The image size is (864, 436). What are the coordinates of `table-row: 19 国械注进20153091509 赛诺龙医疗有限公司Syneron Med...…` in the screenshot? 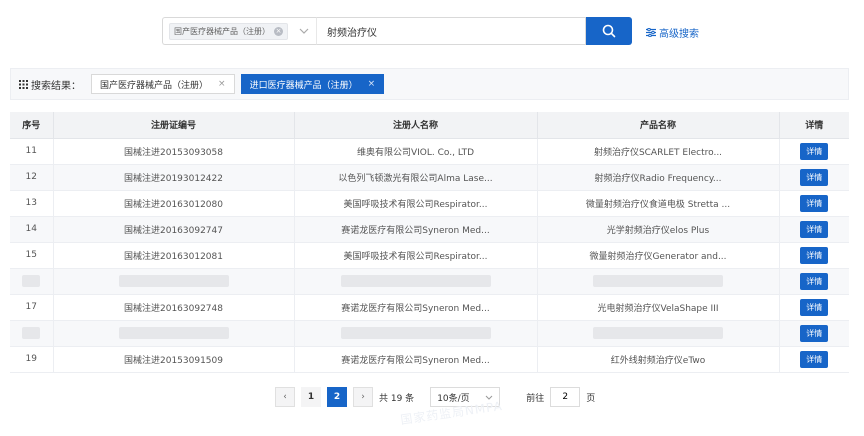 It's located at (429, 359).